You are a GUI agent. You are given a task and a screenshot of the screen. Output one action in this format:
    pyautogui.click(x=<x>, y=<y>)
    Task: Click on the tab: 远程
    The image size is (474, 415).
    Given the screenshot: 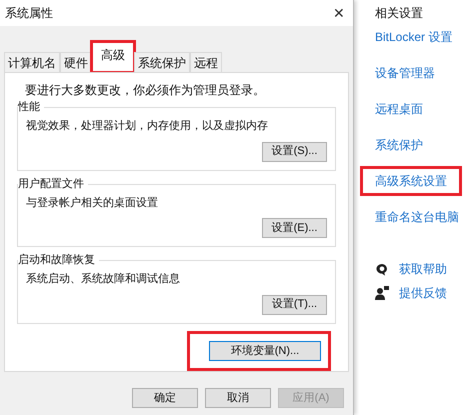 What is the action you would take?
    pyautogui.click(x=206, y=62)
    